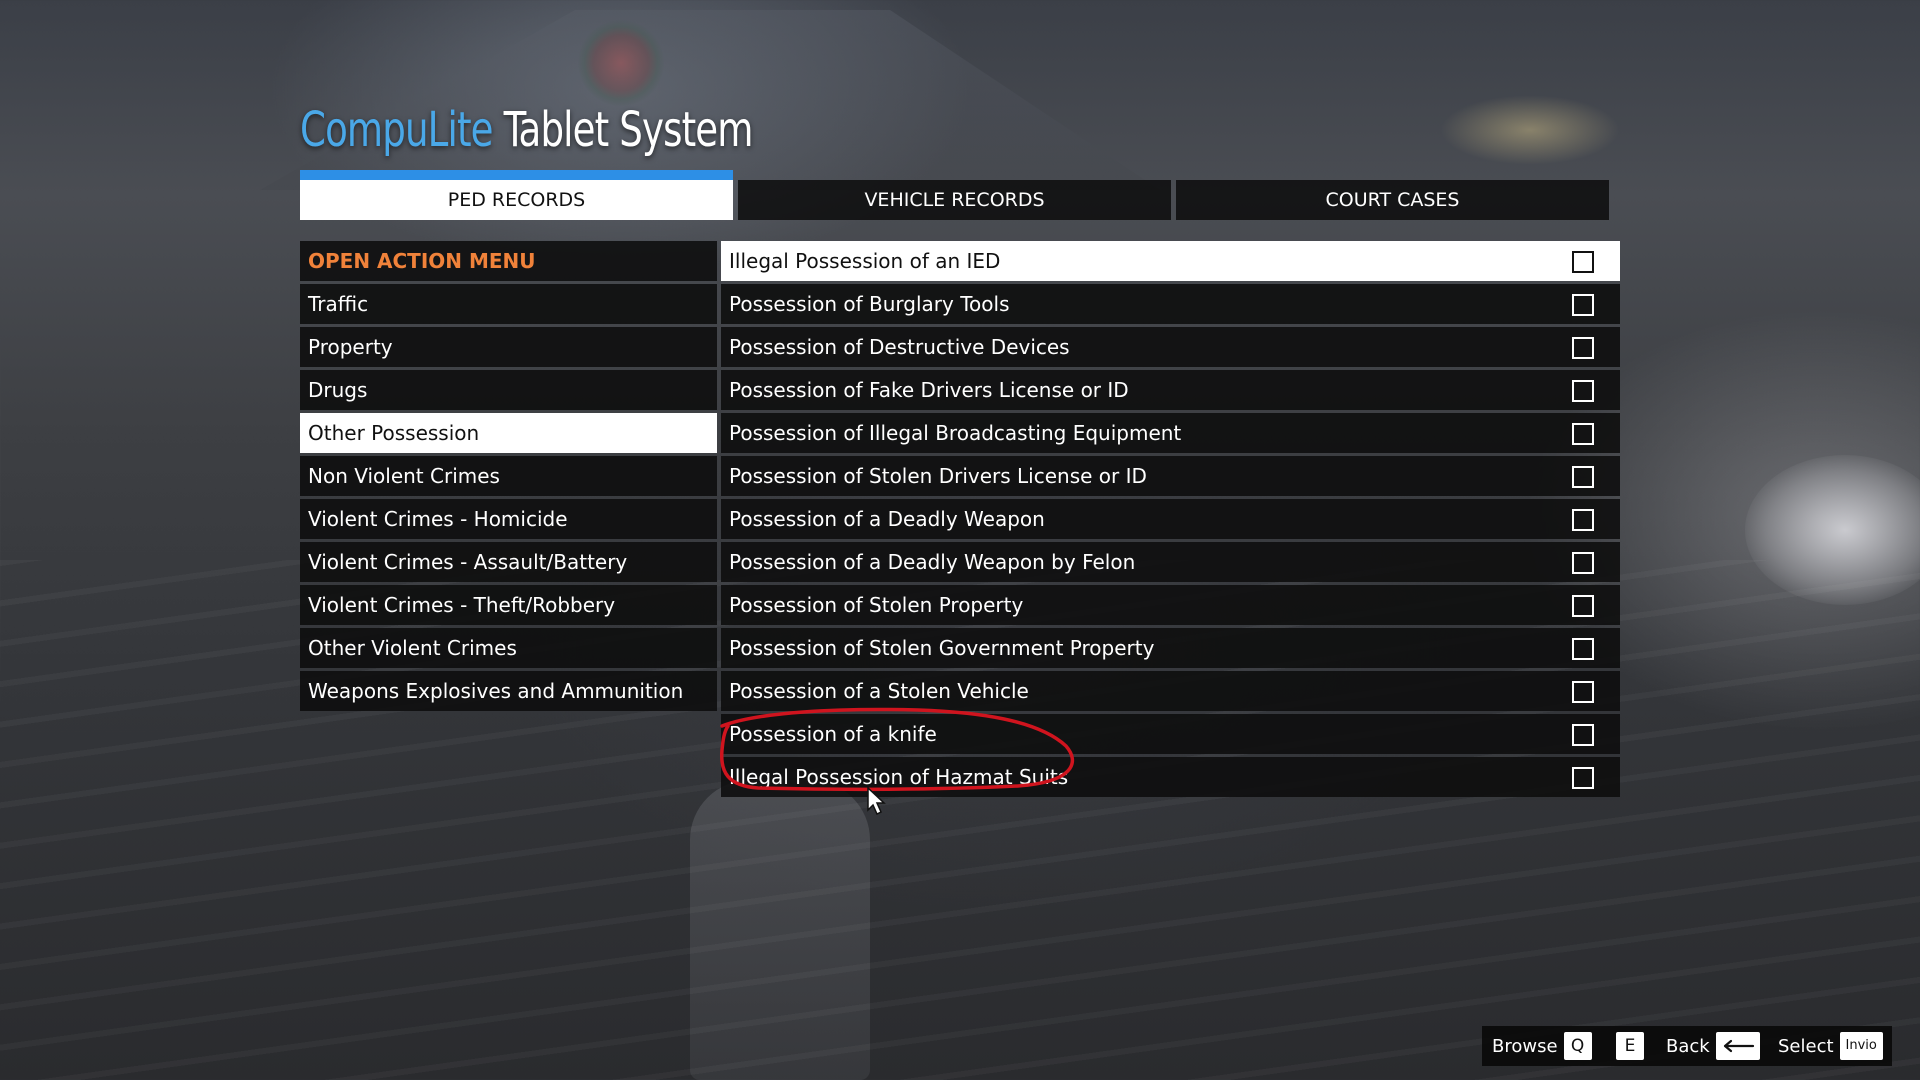 The image size is (1920, 1080). Describe the element at coordinates (508, 562) in the screenshot. I see `category-violent-assault-battery: Violent Crimes - Assault/Battery` at that location.